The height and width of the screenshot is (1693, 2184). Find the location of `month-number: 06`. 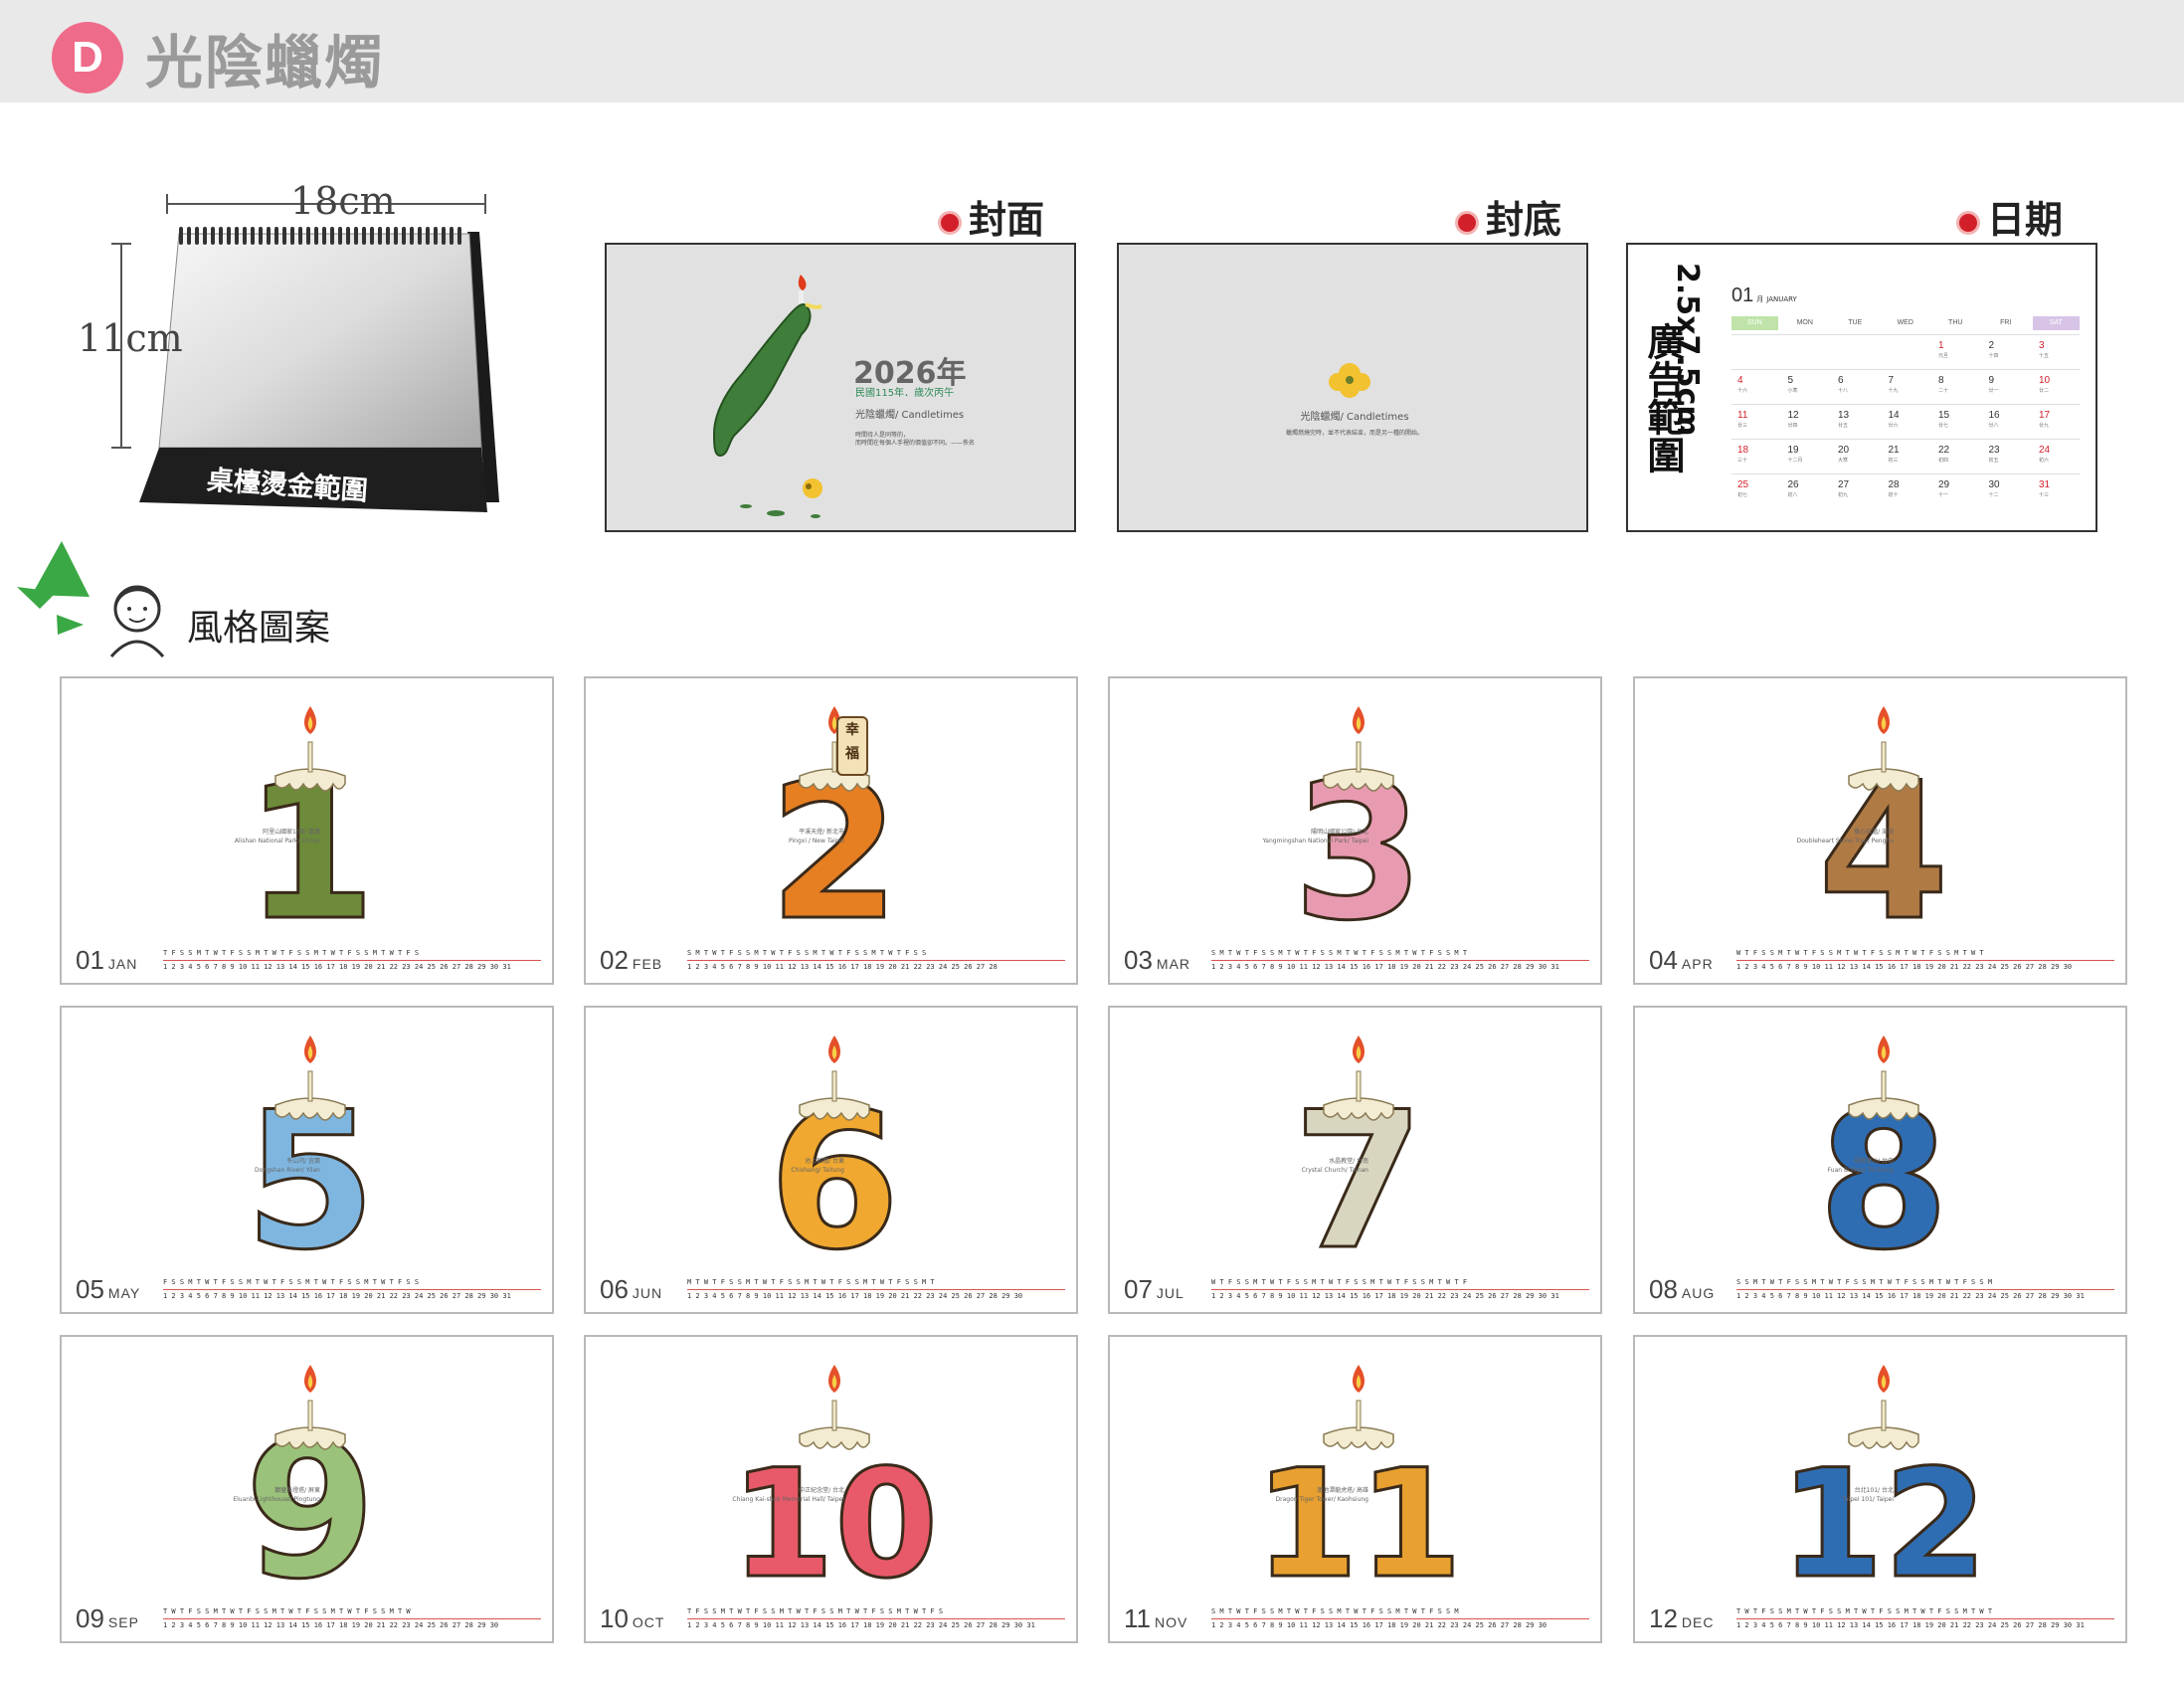

month-number: 06 is located at coordinates (614, 1289).